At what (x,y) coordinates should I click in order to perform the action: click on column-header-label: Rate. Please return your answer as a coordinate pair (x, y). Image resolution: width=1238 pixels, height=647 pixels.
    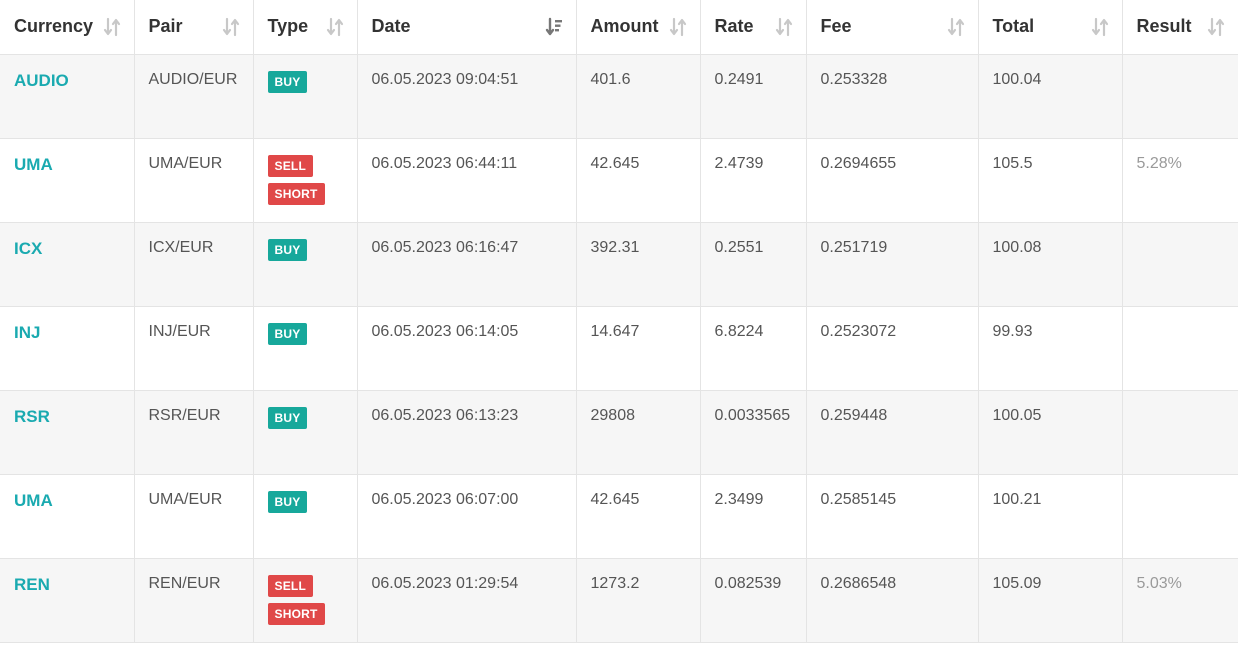
    Looking at the image, I should click on (734, 26).